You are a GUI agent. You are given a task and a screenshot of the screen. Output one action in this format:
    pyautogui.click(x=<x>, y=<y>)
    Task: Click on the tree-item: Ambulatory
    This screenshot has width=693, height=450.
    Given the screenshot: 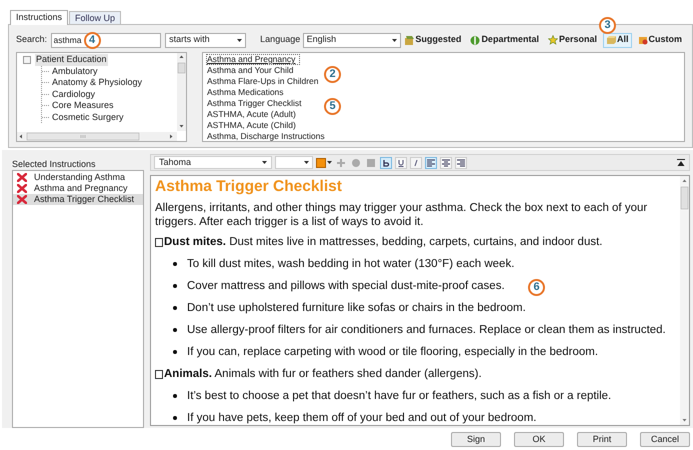 What is the action you would take?
    pyautogui.click(x=75, y=71)
    